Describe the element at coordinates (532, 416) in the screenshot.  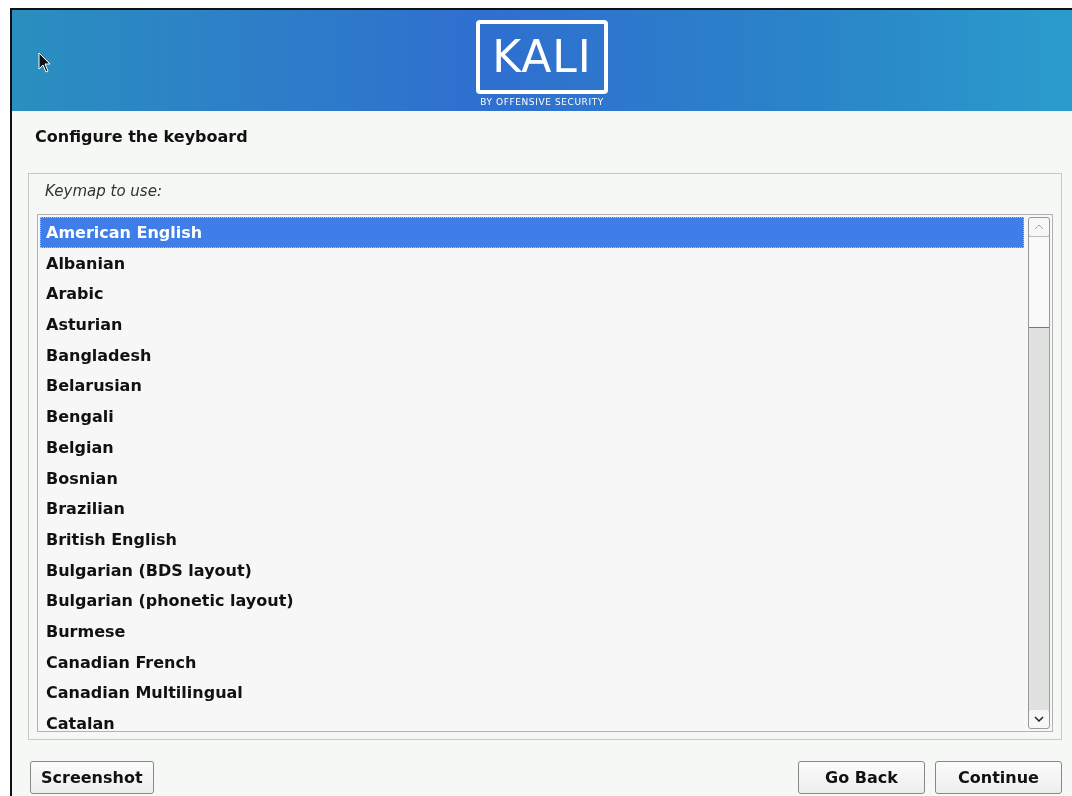
I see `keymap-item: Bengali` at that location.